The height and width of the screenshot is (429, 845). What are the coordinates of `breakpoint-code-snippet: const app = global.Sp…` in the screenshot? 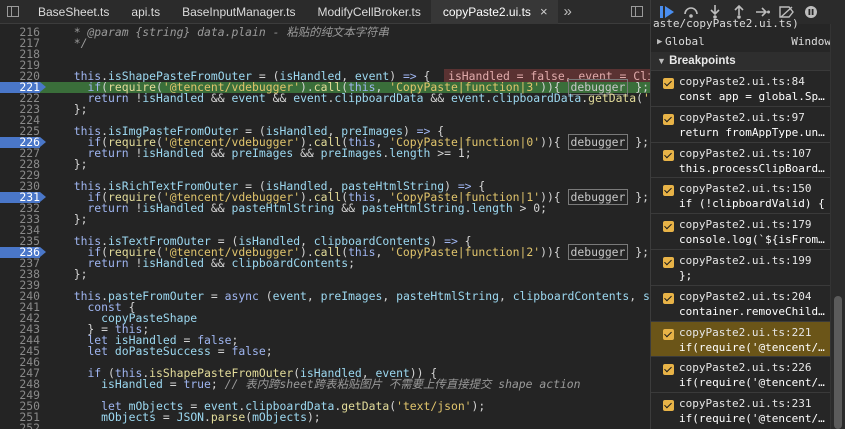 It's located at (752, 96).